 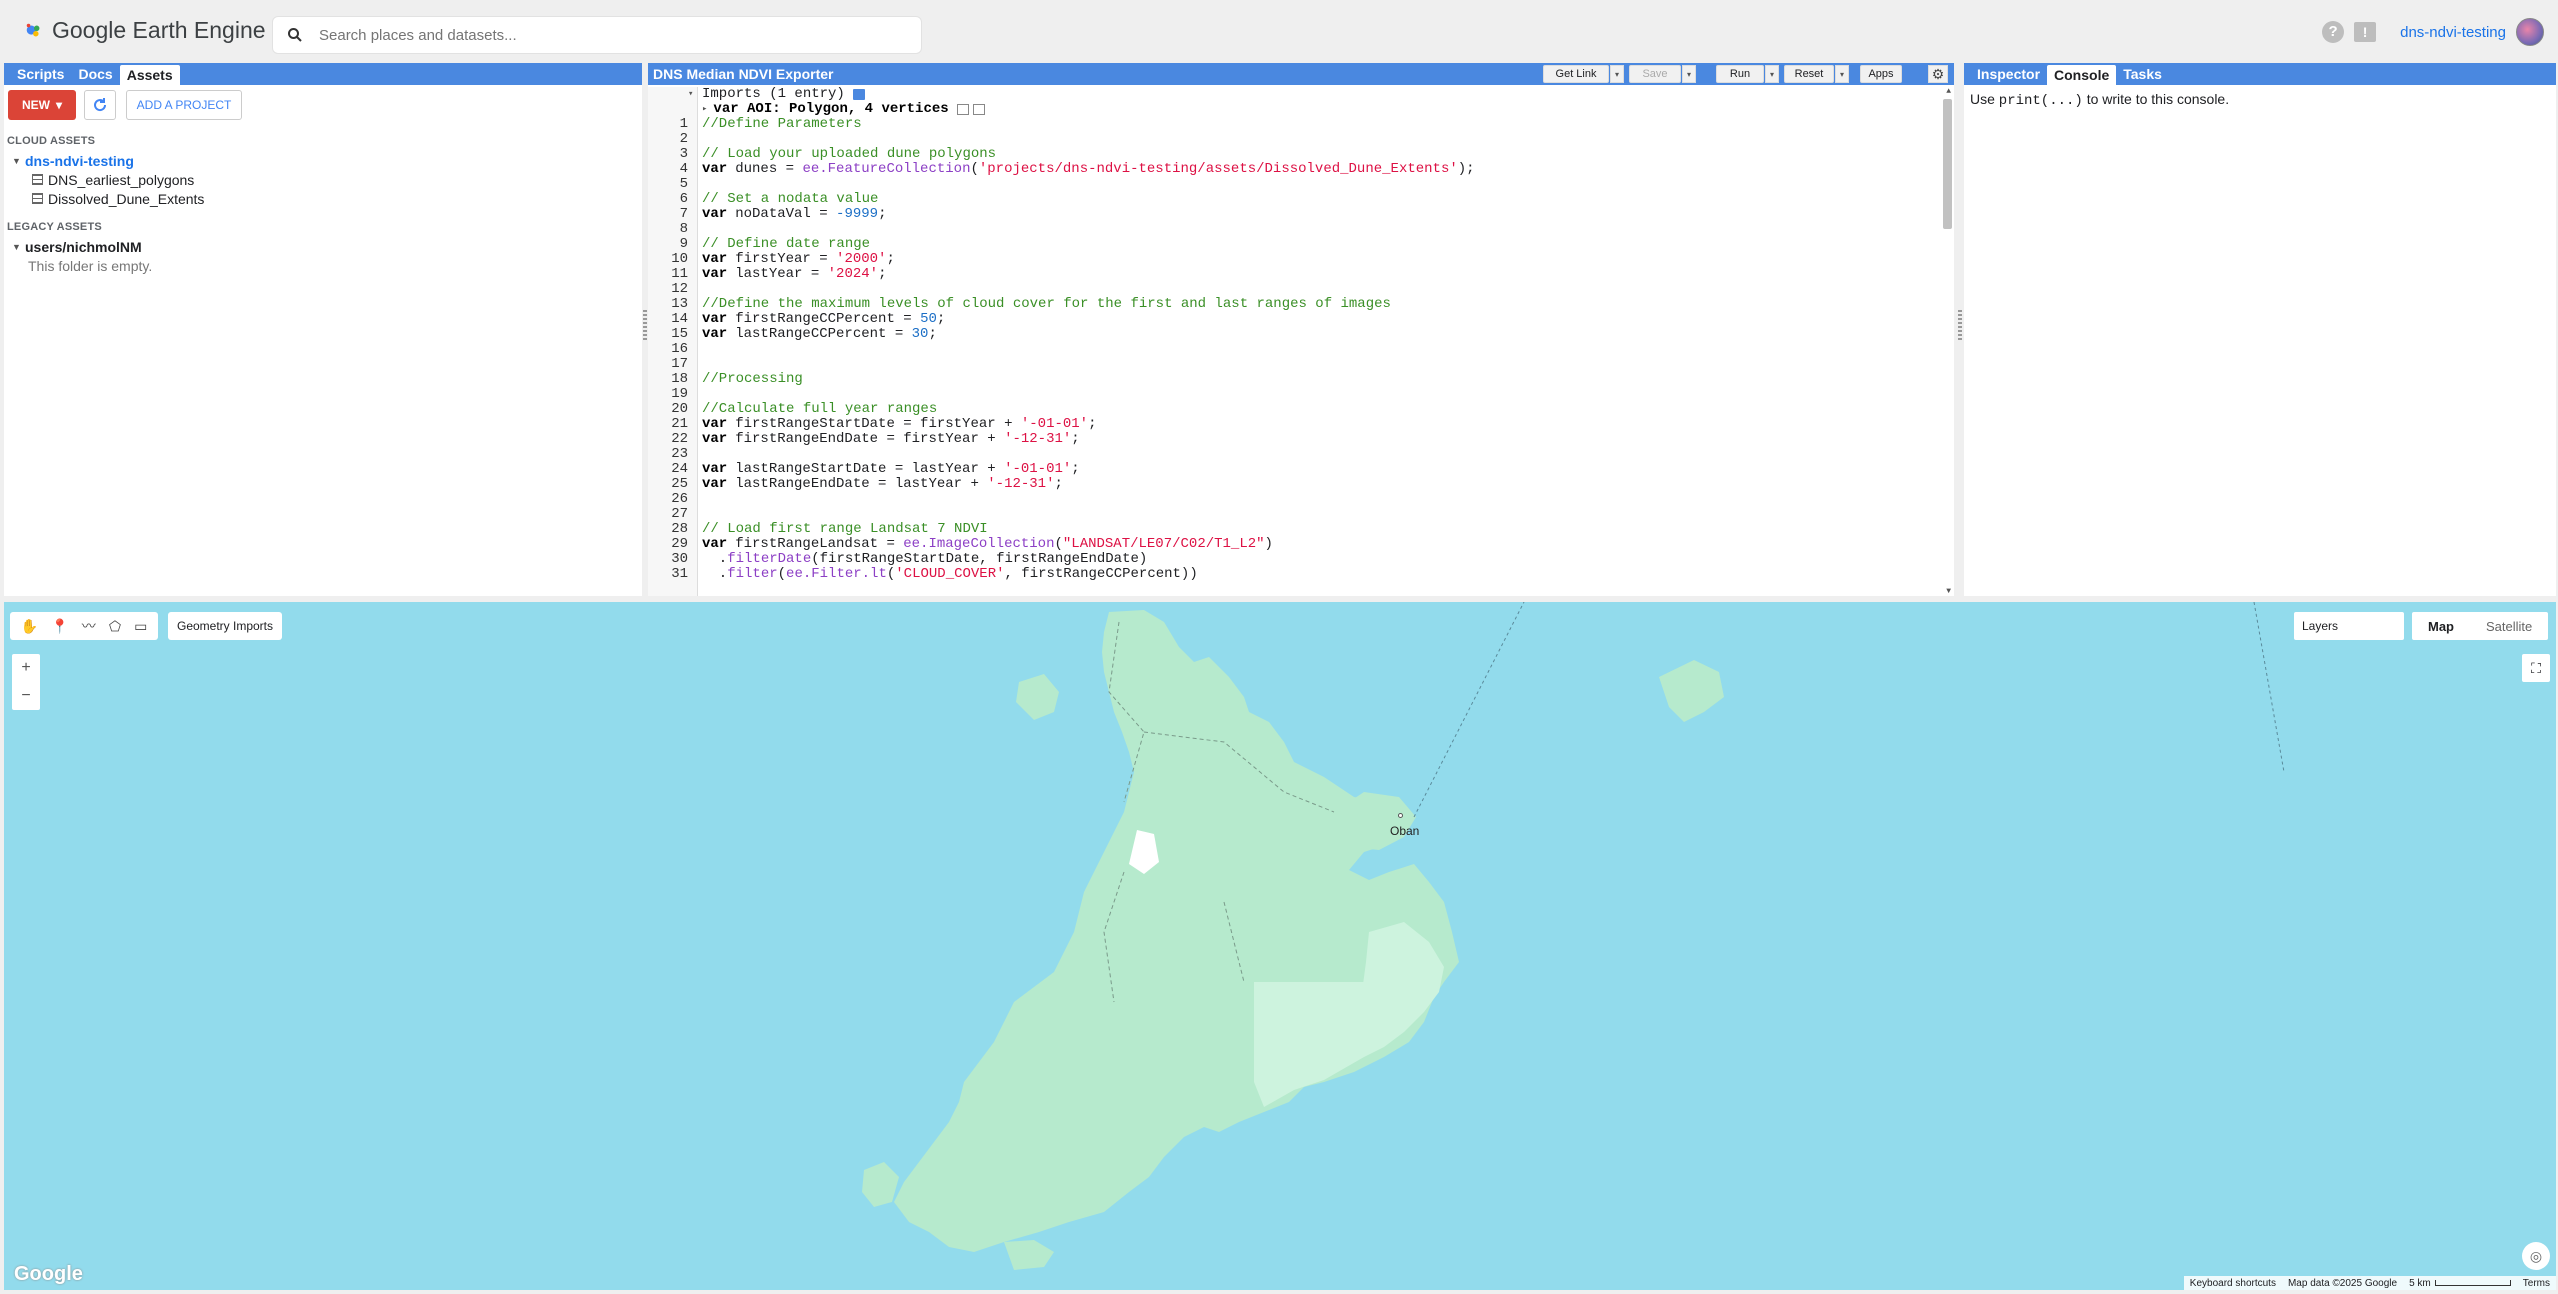 What do you see at coordinates (2536, 668) in the screenshot?
I see `fullscreen-icon: ⛶` at bounding box center [2536, 668].